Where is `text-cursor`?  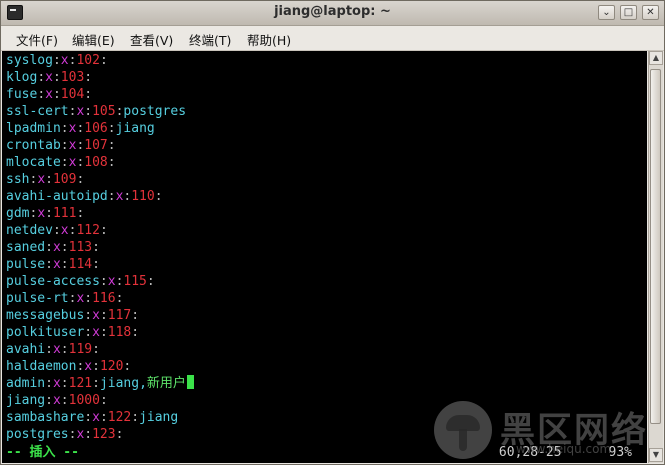
text-cursor is located at coordinates (190, 382).